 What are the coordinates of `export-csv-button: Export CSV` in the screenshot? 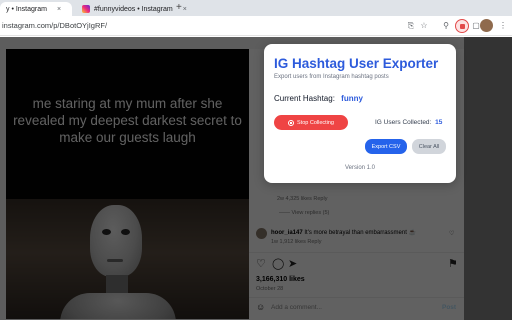 It's located at (386, 146).